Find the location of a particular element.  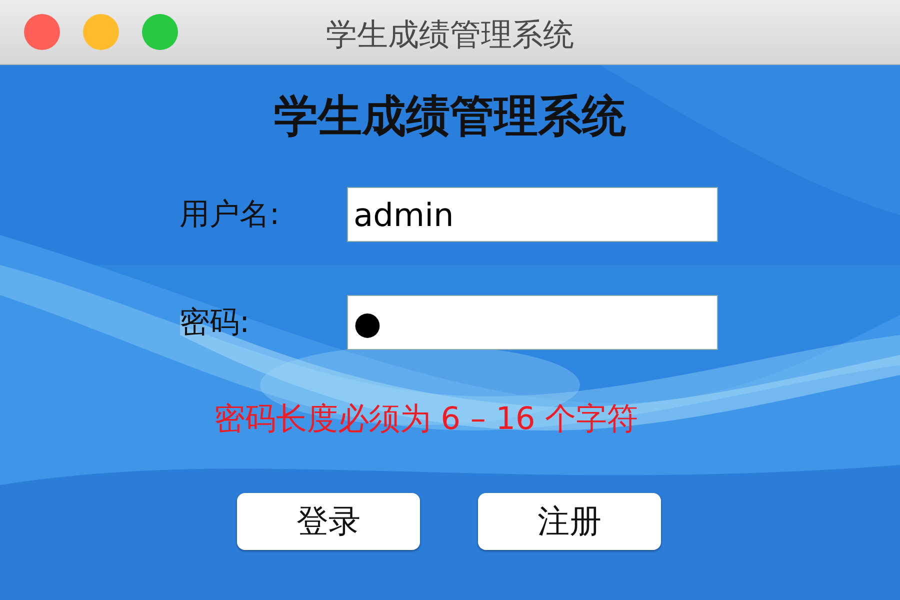

error-message: 密码长度必须为 6 – 16 个字符 is located at coordinates (426, 419).